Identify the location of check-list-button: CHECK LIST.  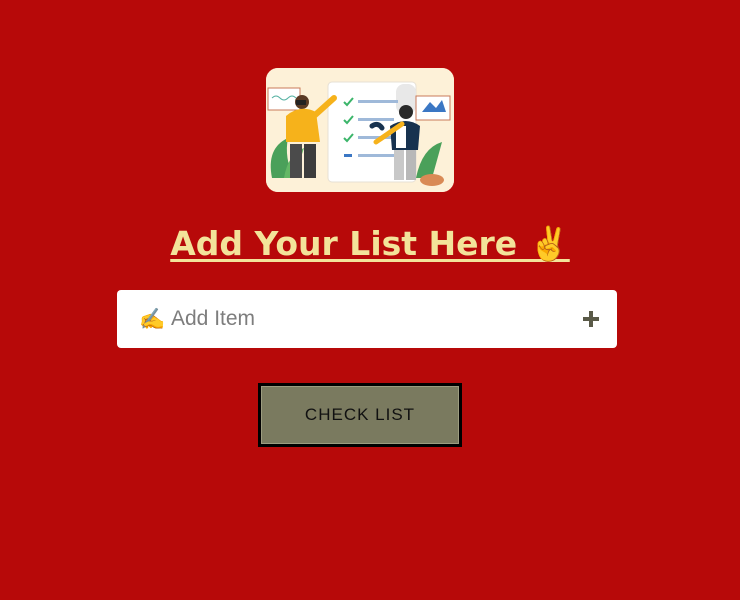
(360, 415).